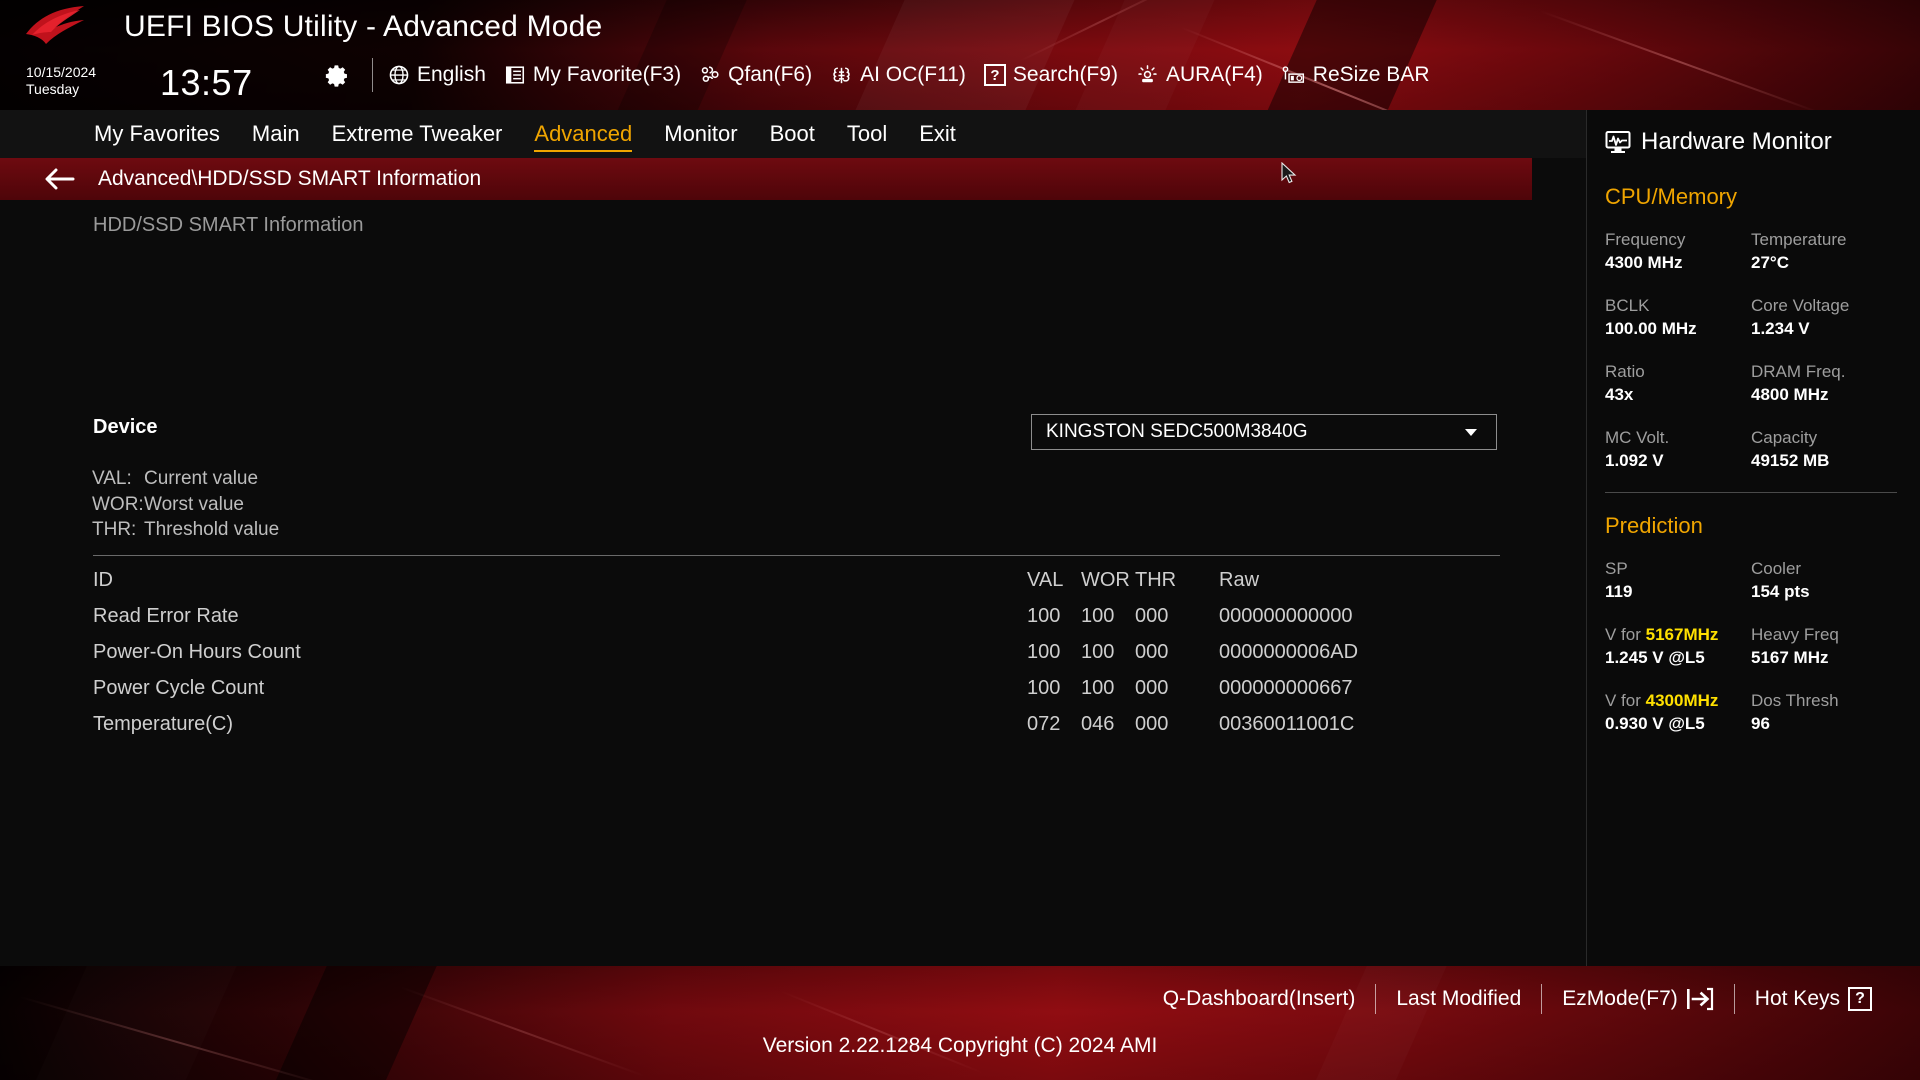 This screenshot has width=1920, height=1080. What do you see at coordinates (1287, 723) in the screenshot?
I see `cell-raw: 00360011001C` at bounding box center [1287, 723].